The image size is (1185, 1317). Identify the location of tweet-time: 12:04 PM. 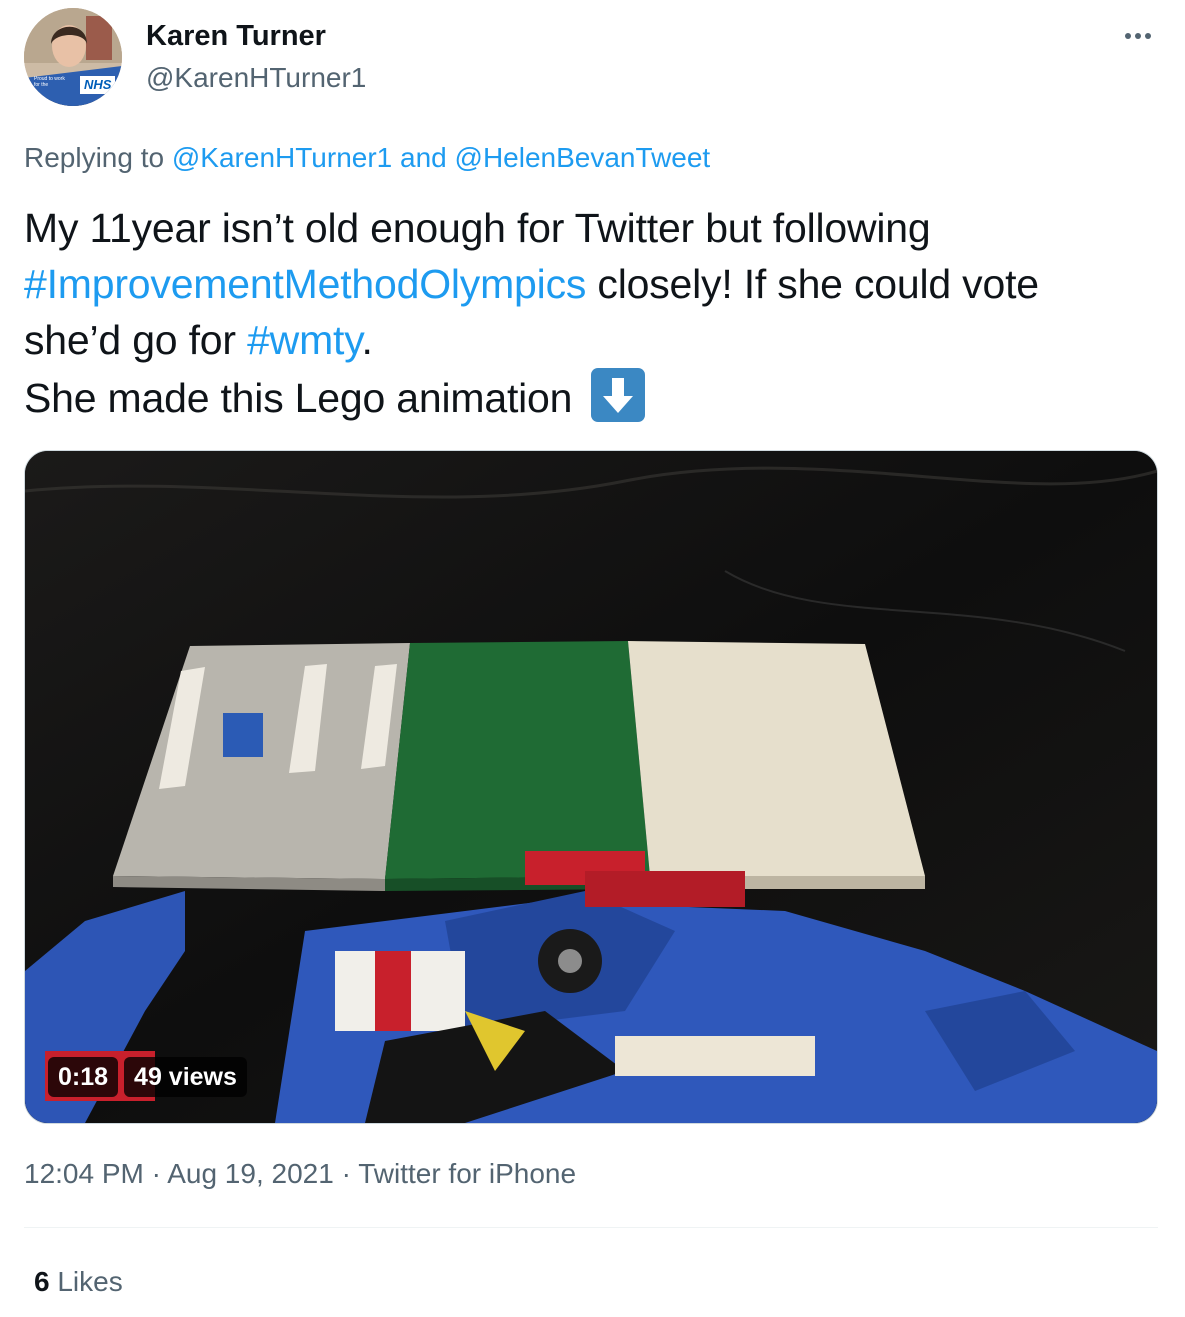
(84, 1173).